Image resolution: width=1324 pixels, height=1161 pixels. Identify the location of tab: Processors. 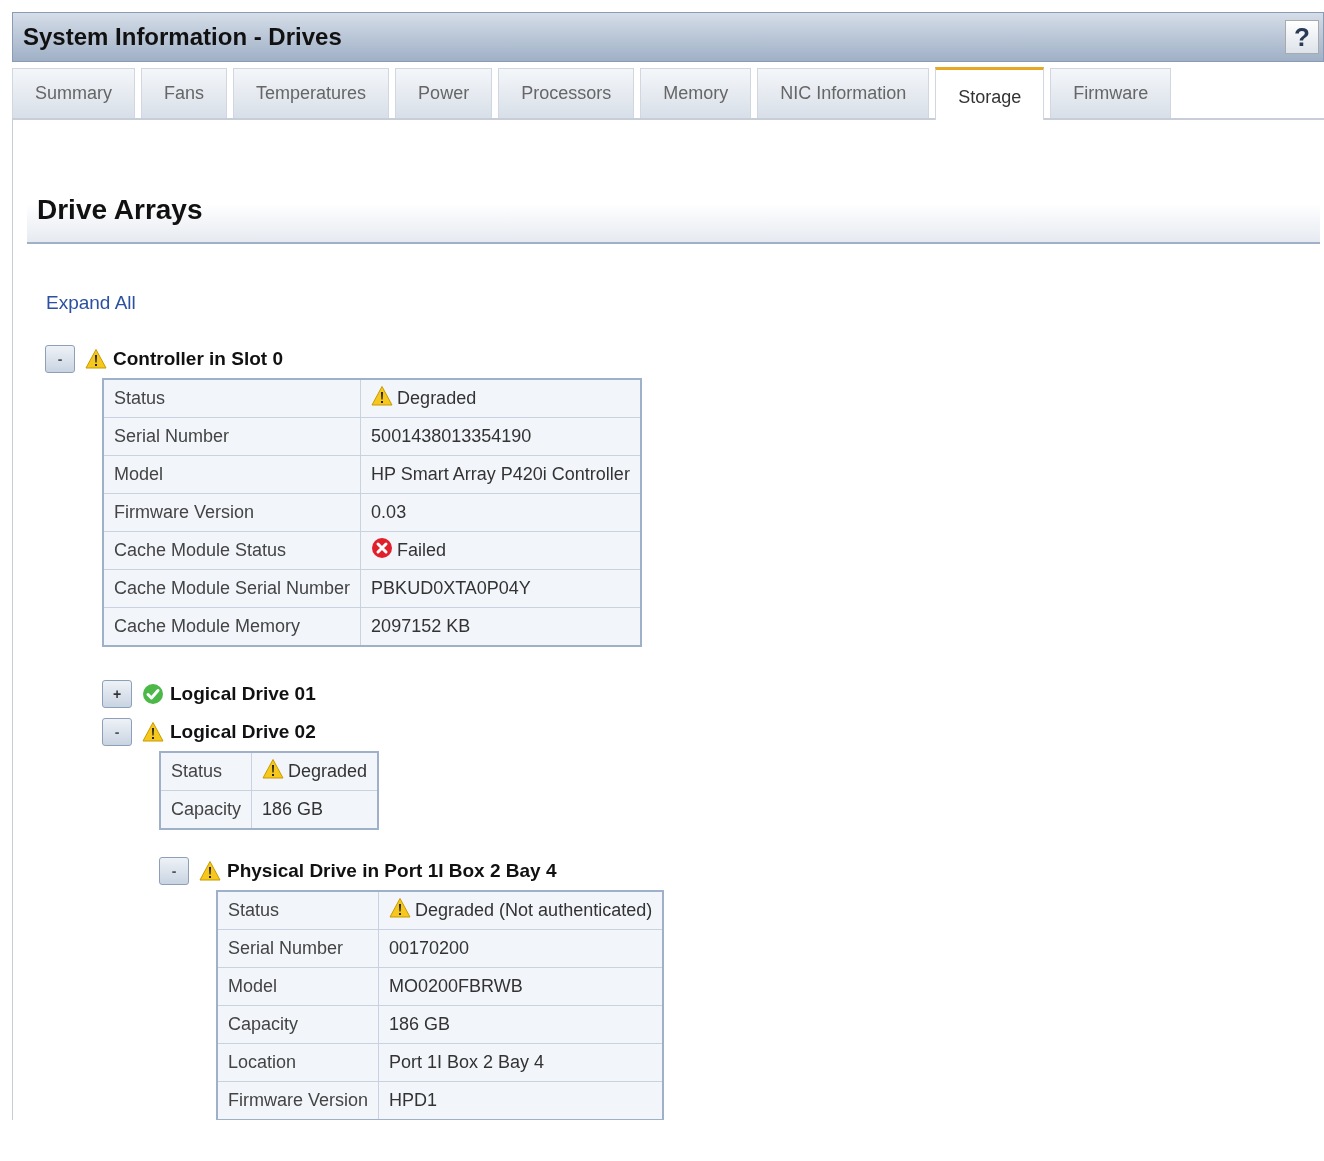
(566, 93).